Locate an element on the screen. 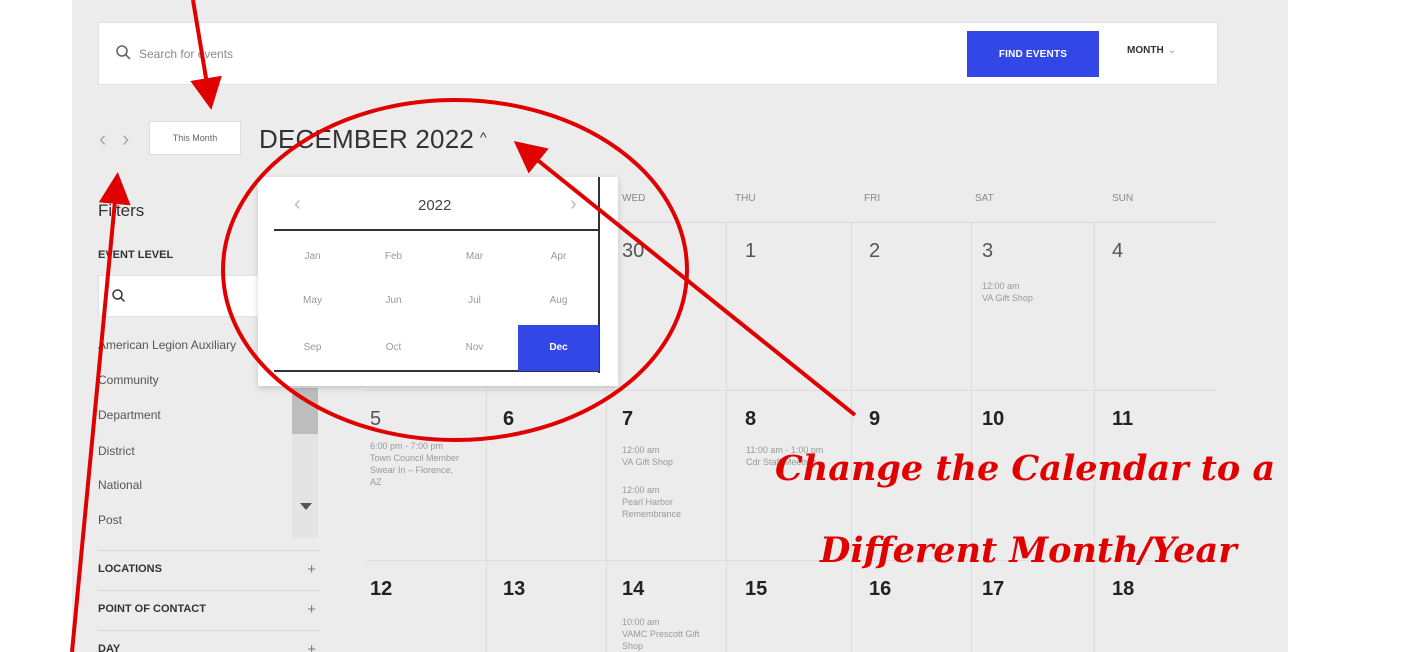 This screenshot has width=1413, height=652. previous-year-arrow: ‹ is located at coordinates (297, 204).